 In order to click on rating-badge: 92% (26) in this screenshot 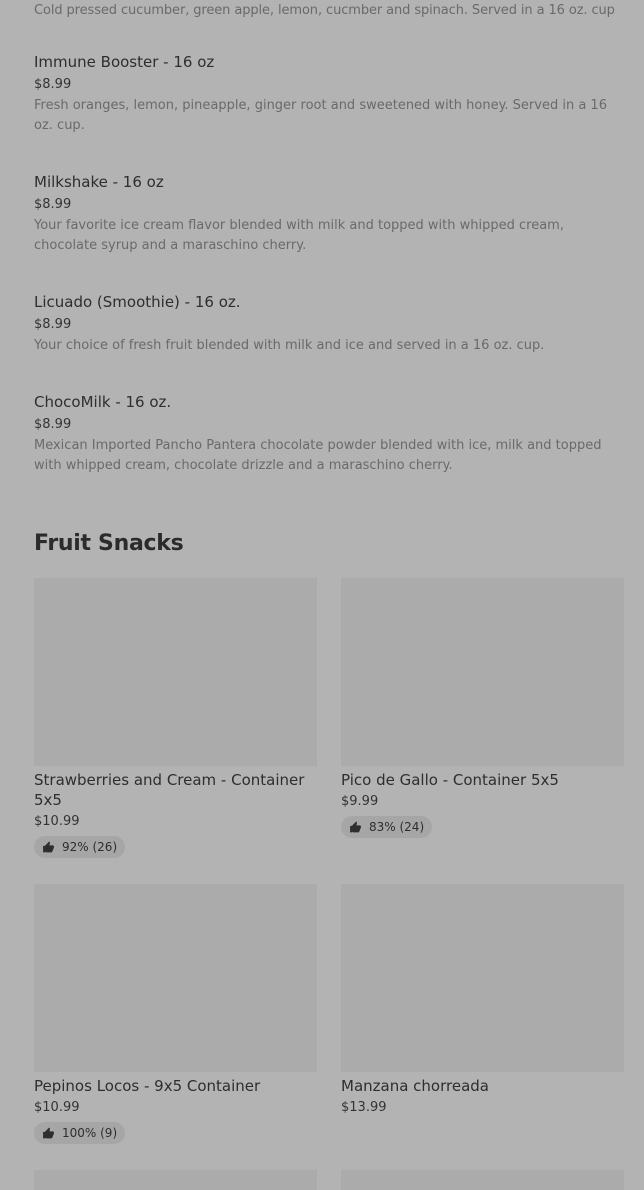, I will do `click(80, 847)`.